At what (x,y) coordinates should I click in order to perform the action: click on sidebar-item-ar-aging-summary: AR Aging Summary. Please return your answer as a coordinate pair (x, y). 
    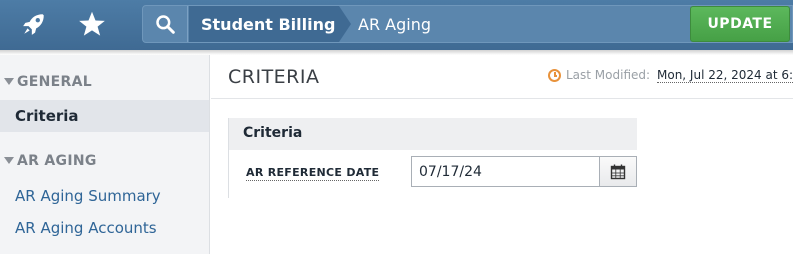
    Looking at the image, I should click on (104, 196).